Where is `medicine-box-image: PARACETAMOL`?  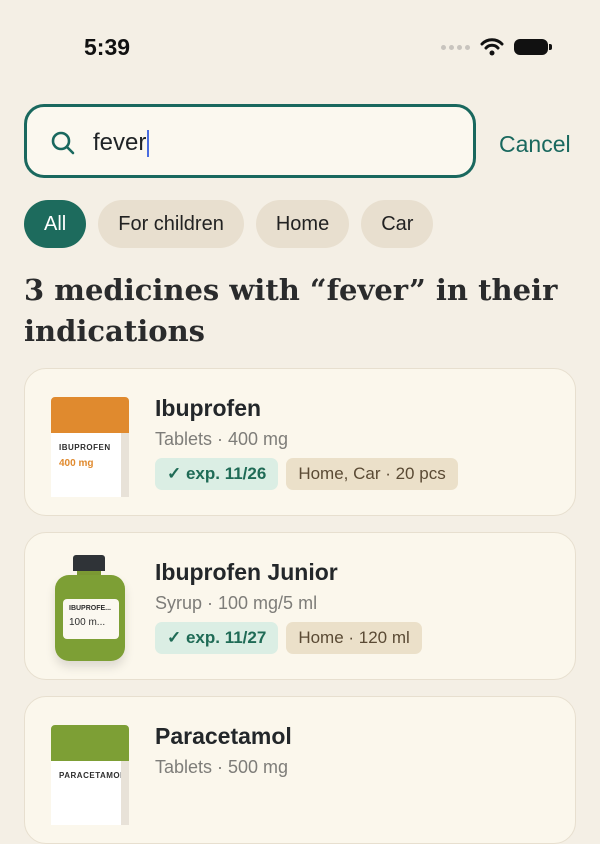 medicine-box-image: PARACETAMOL is located at coordinates (90, 775).